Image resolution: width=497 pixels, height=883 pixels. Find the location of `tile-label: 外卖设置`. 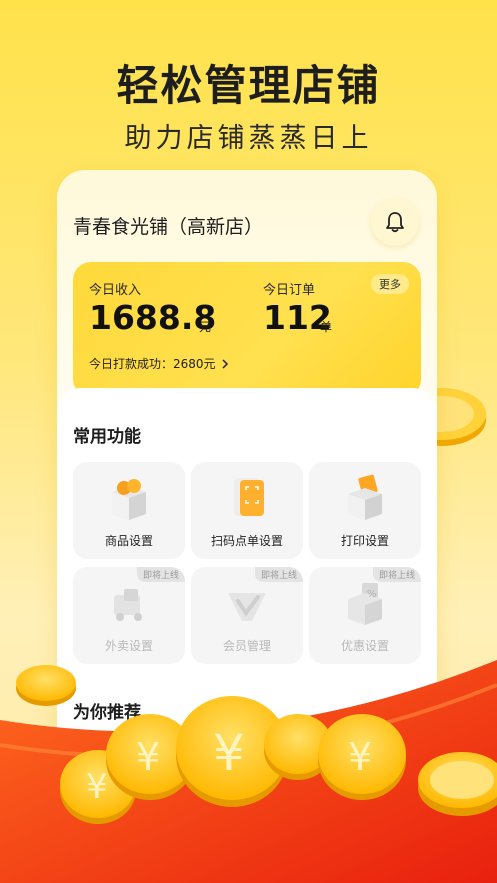

tile-label: 外卖设置 is located at coordinates (128, 646).